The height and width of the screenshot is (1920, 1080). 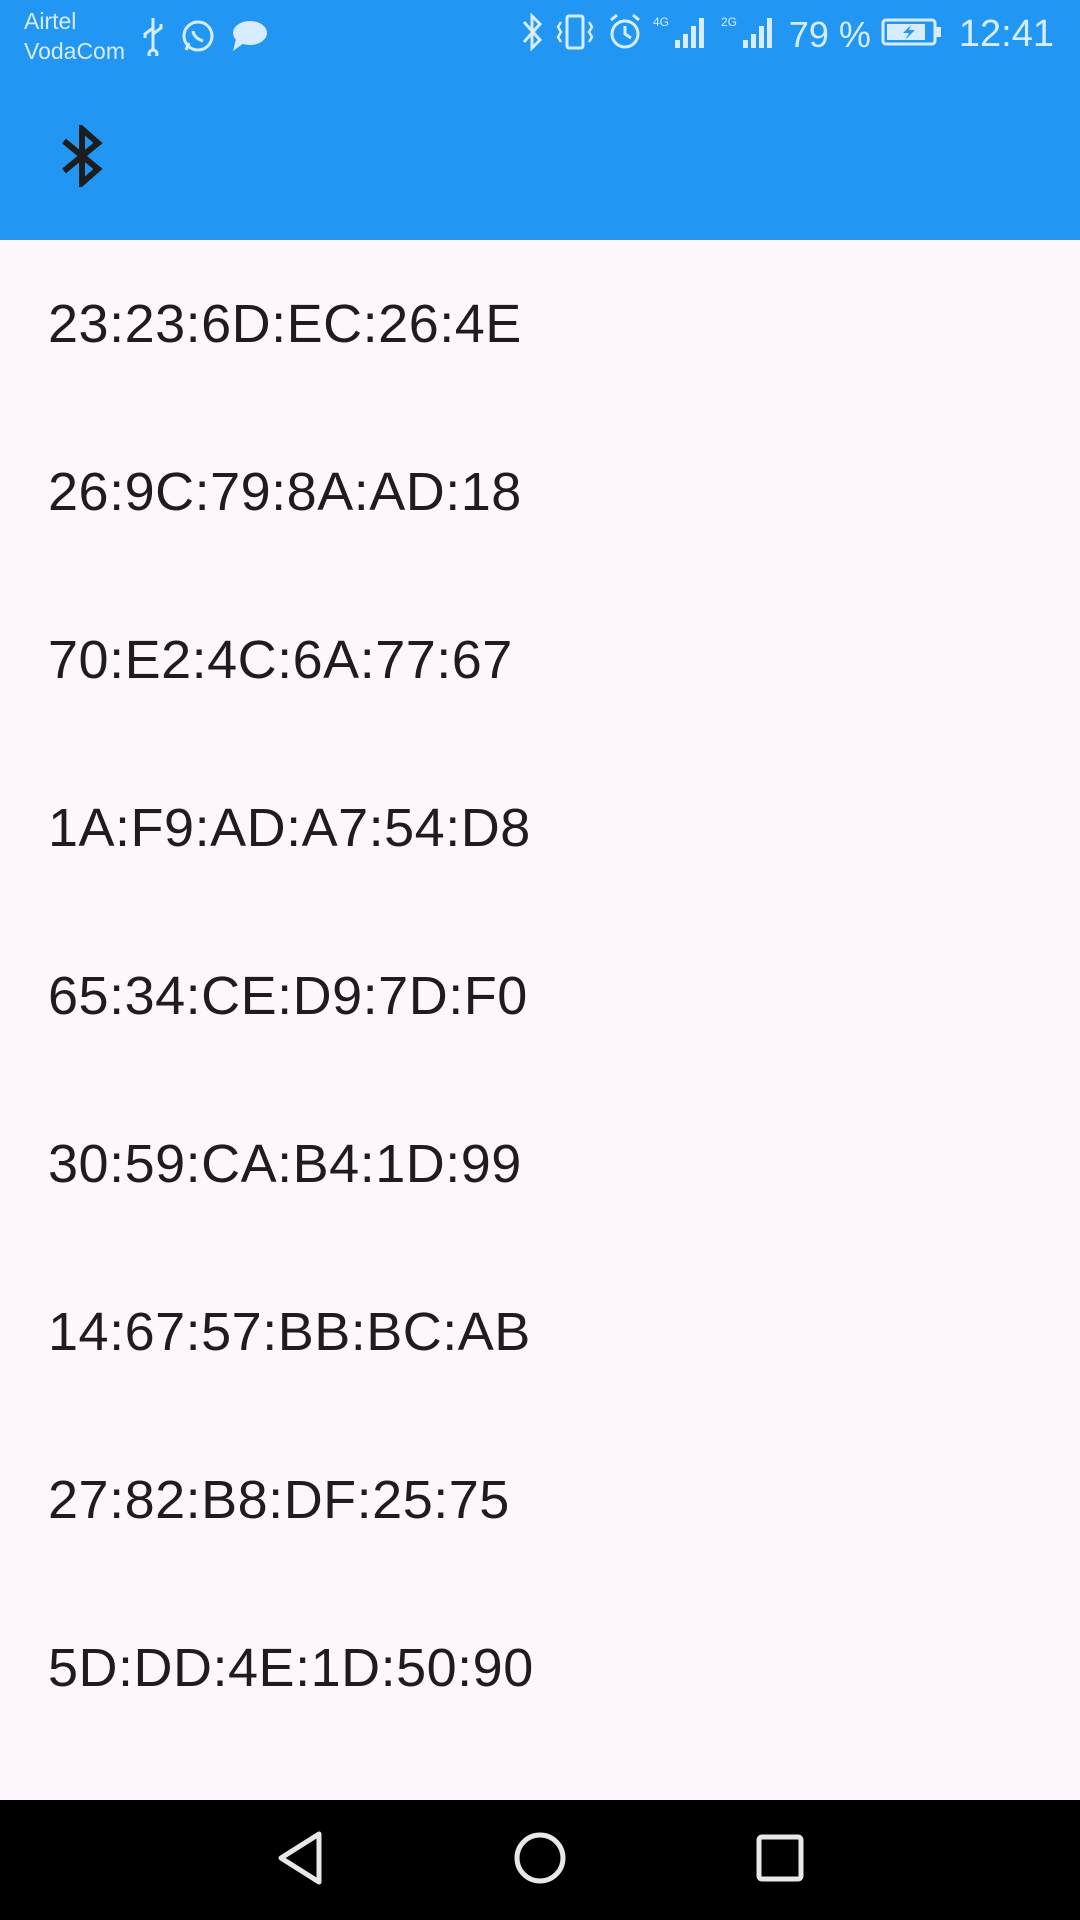 What do you see at coordinates (661, 22) in the screenshot?
I see `svg-text: 4G` at bounding box center [661, 22].